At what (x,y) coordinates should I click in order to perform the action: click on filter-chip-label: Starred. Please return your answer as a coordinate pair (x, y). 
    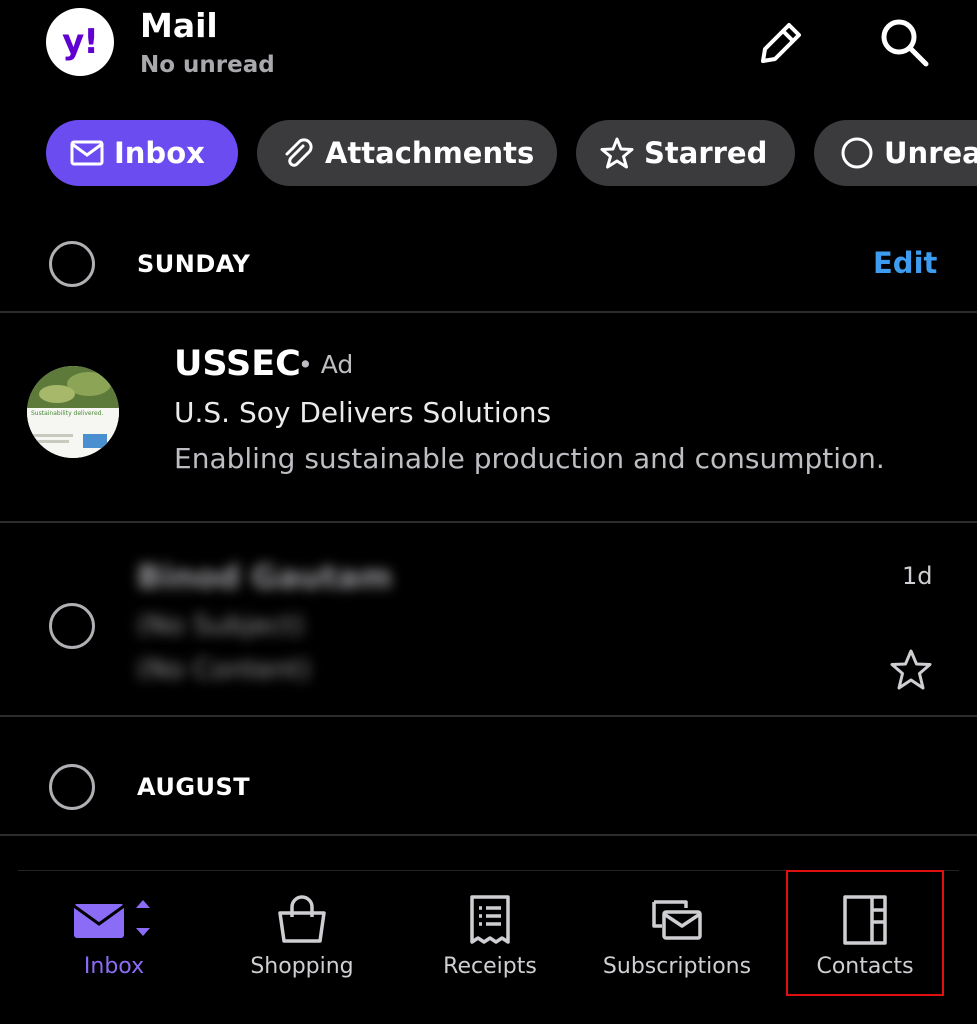
    Looking at the image, I should click on (706, 153).